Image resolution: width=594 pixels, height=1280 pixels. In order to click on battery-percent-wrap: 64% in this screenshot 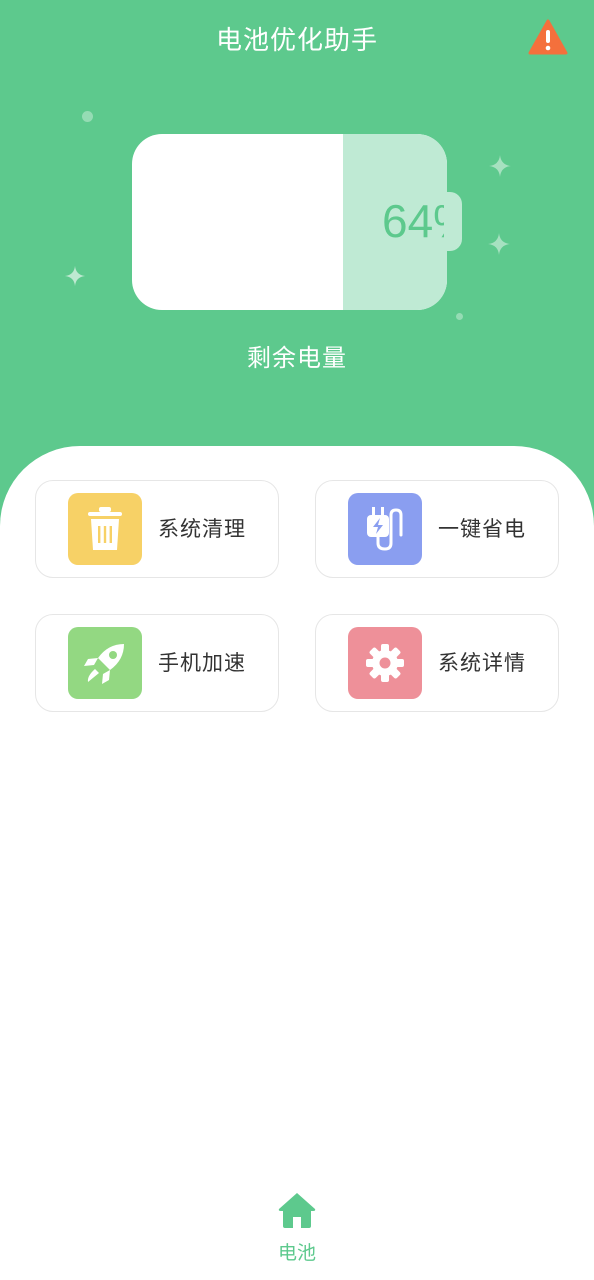, I will do `click(289, 222)`.